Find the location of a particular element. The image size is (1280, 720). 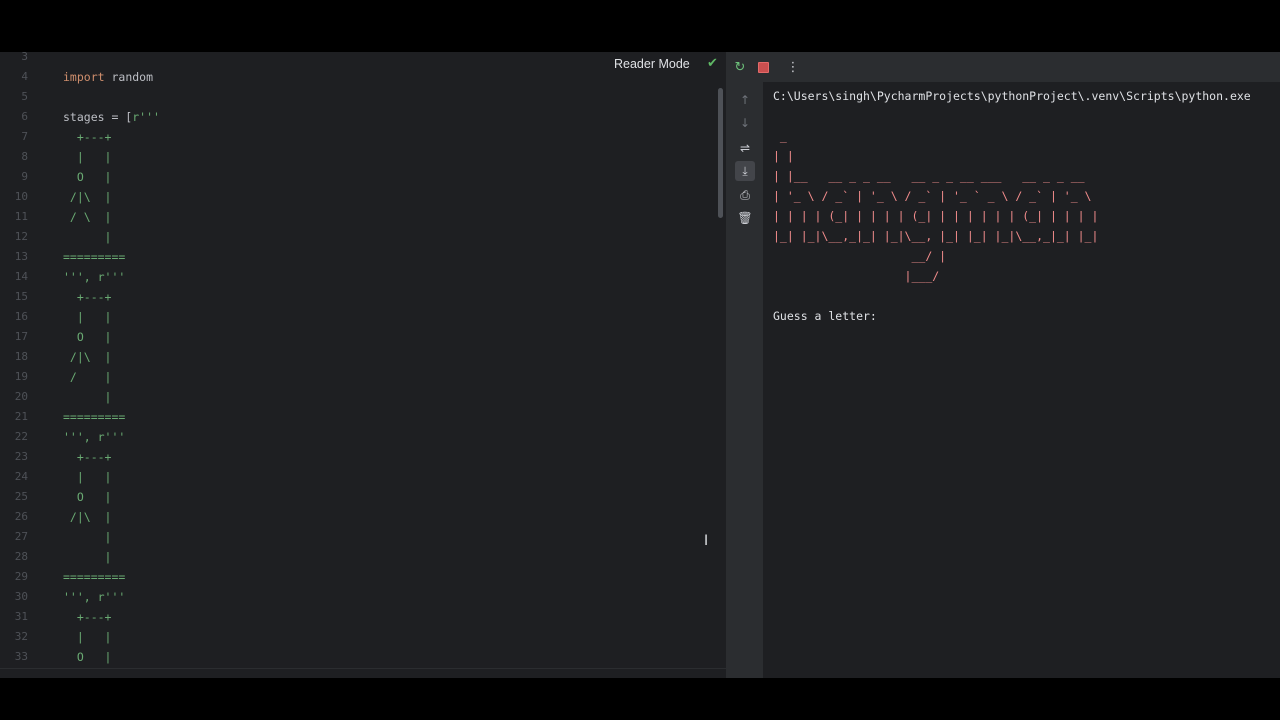

line-number: 7 is located at coordinates (24, 136).